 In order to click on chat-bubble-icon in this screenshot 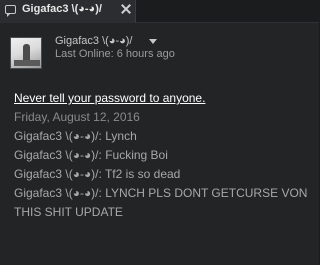, I will do `click(10, 11)`.